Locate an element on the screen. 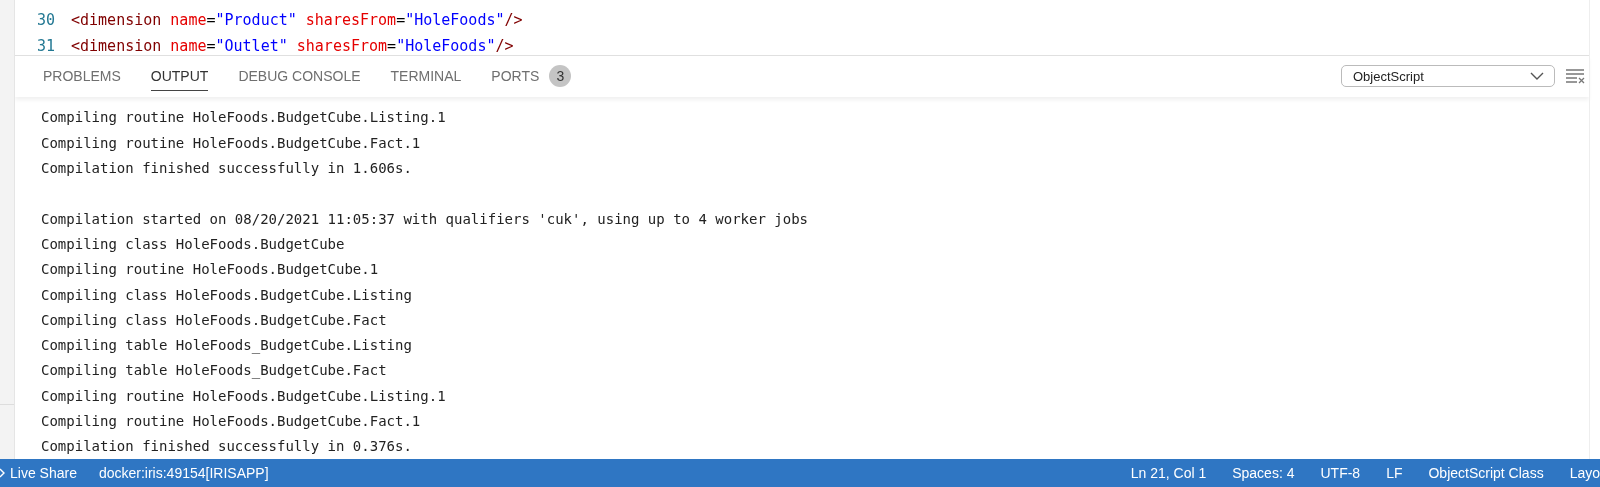 The width and height of the screenshot is (1600, 487). chevron-down-icon is located at coordinates (1537, 76).